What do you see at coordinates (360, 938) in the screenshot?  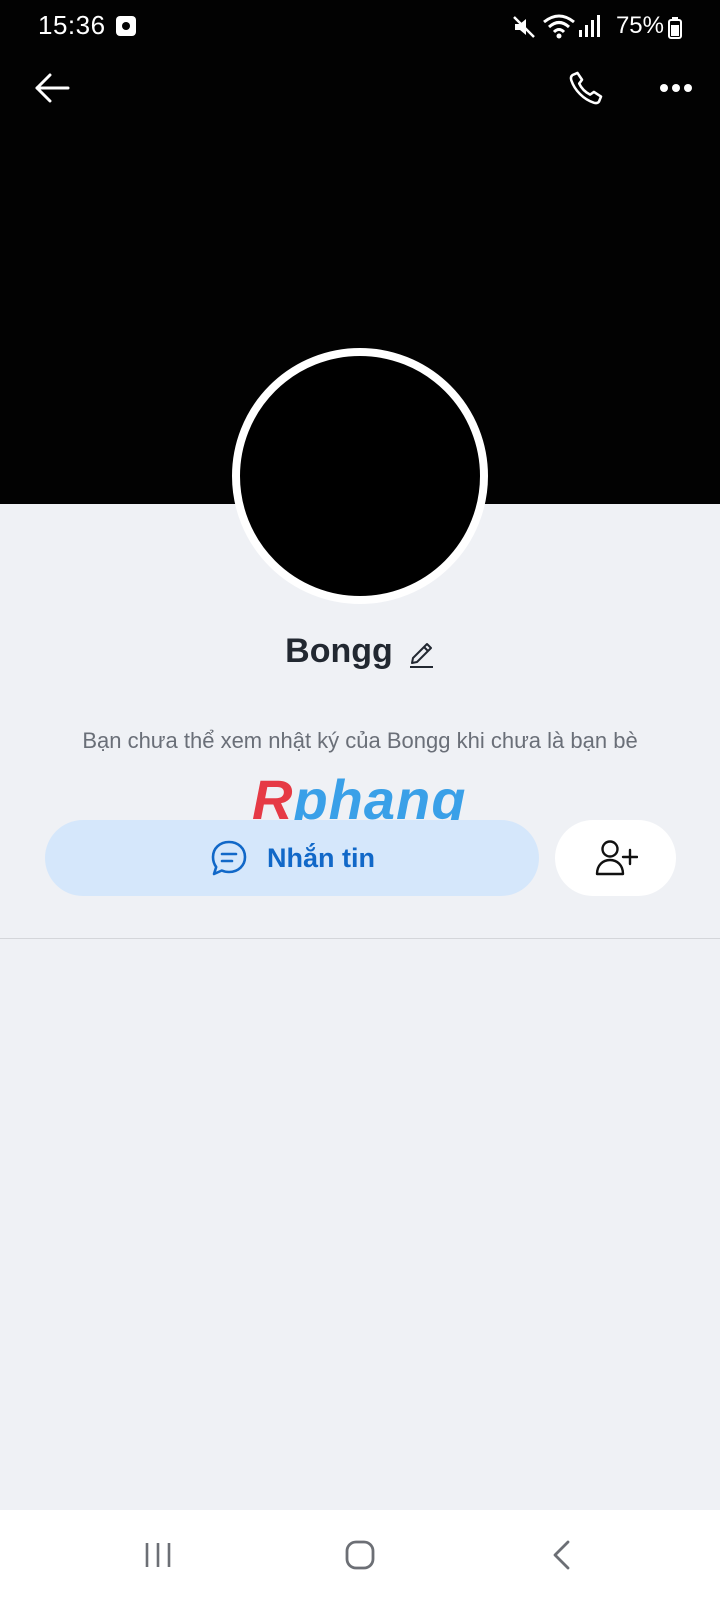 I see `section-divider` at bounding box center [360, 938].